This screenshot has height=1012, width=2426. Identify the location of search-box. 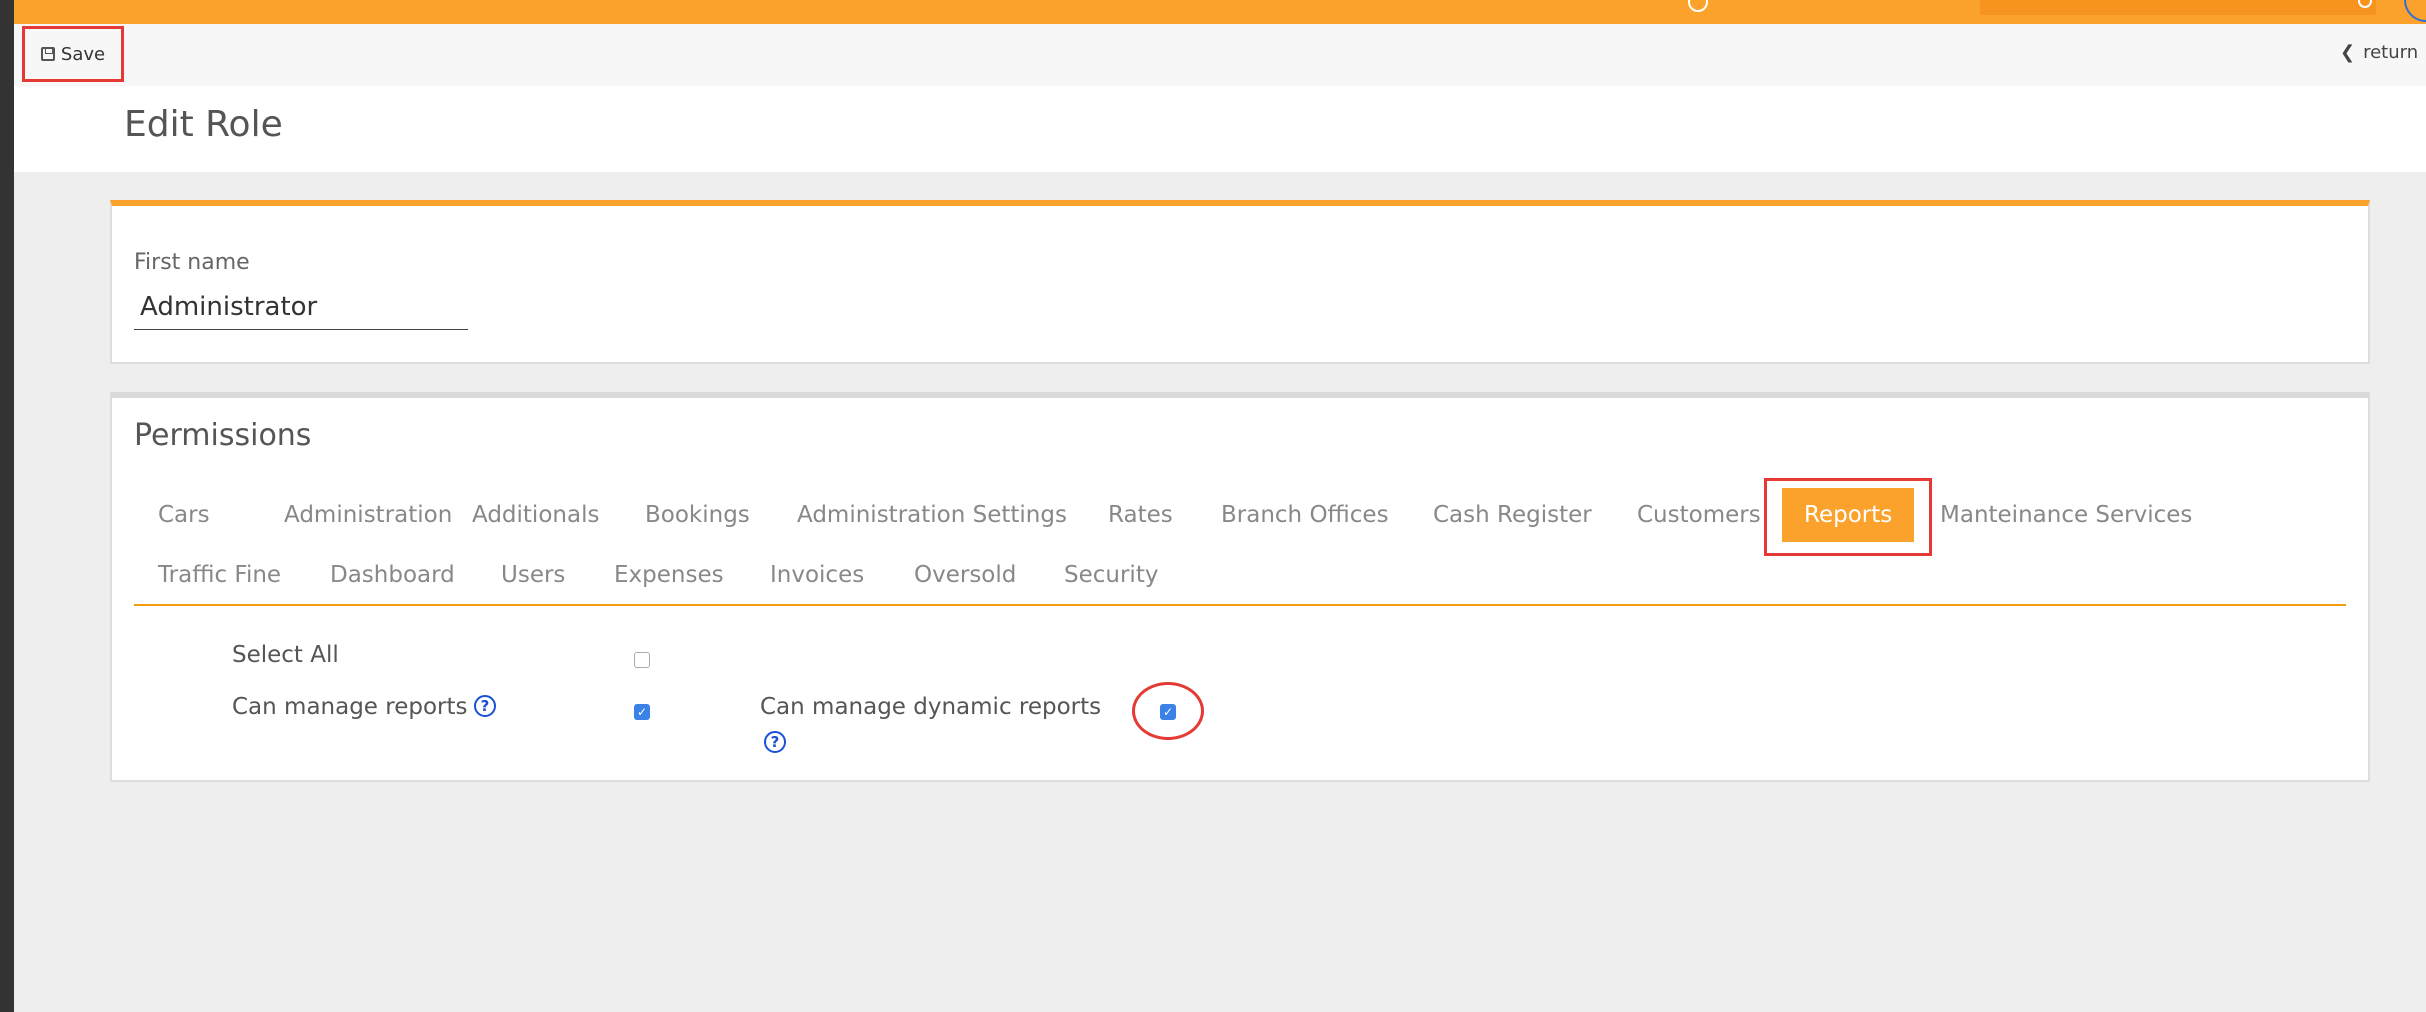
(2178, 7).